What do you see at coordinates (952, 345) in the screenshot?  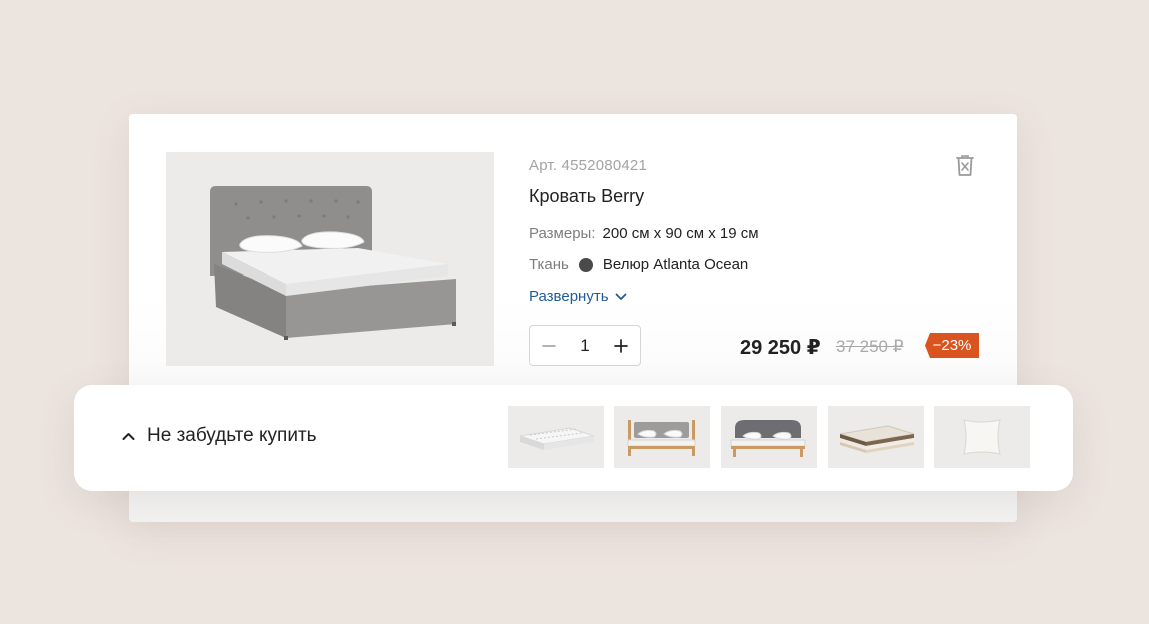 I see `discount-badge: −23%` at bounding box center [952, 345].